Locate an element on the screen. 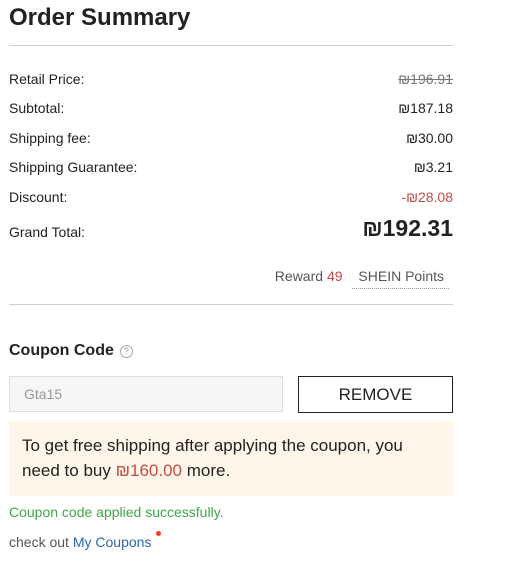 Image resolution: width=522 pixels, height=577 pixels. subtotal-value: ₪187.18 is located at coordinates (425, 108).